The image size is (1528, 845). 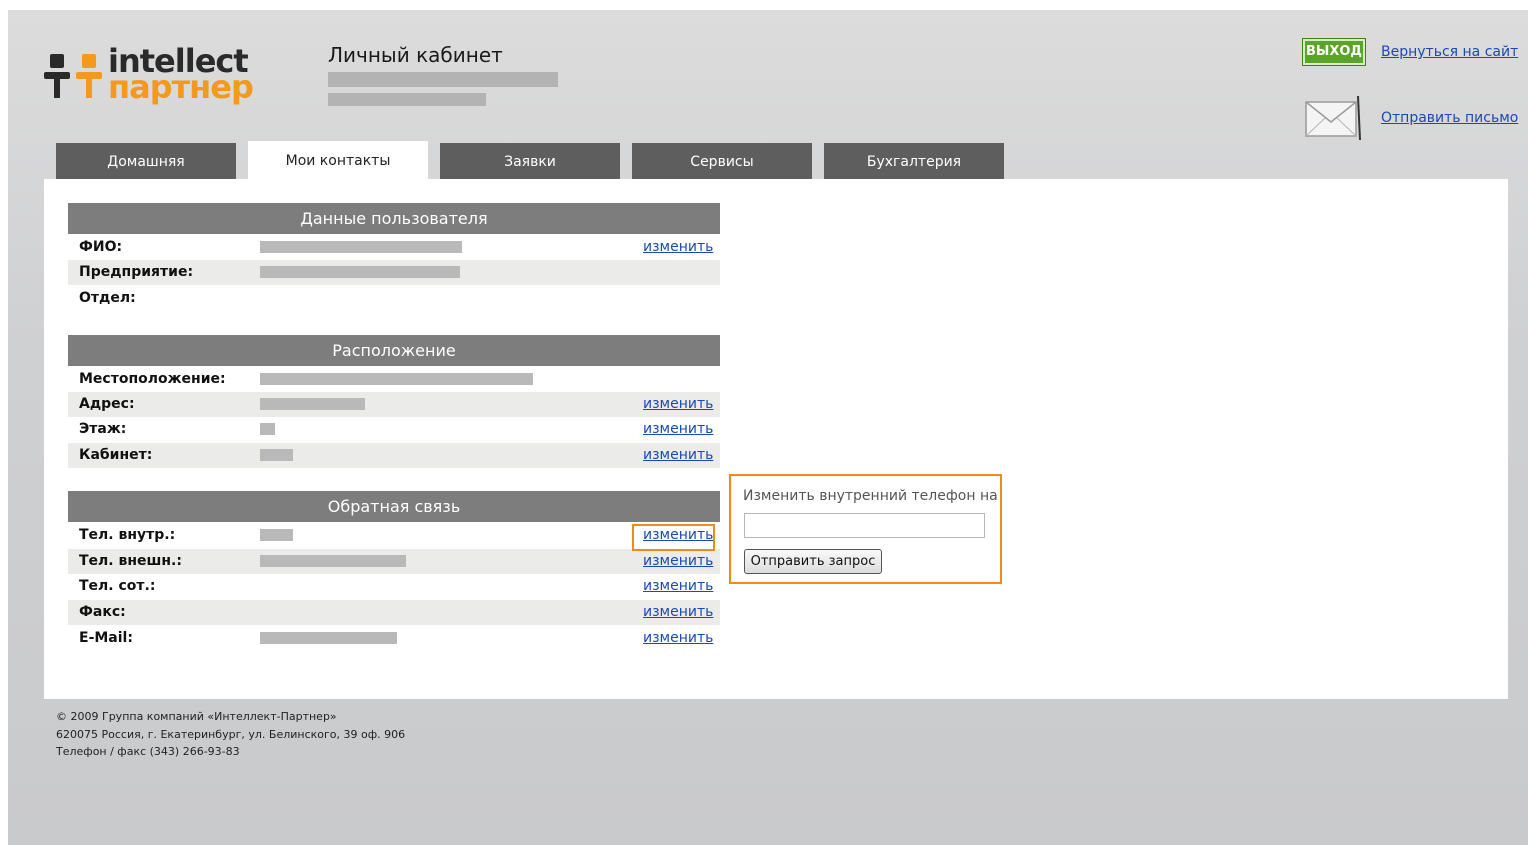 I want to click on tab-services: Сервисы, so click(x=722, y=161).